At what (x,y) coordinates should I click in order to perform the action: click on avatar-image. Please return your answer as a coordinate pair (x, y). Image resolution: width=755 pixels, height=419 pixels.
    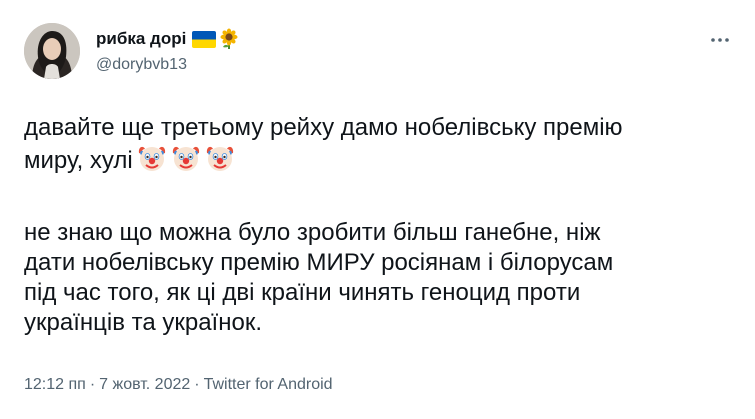
    Looking at the image, I should click on (52, 51).